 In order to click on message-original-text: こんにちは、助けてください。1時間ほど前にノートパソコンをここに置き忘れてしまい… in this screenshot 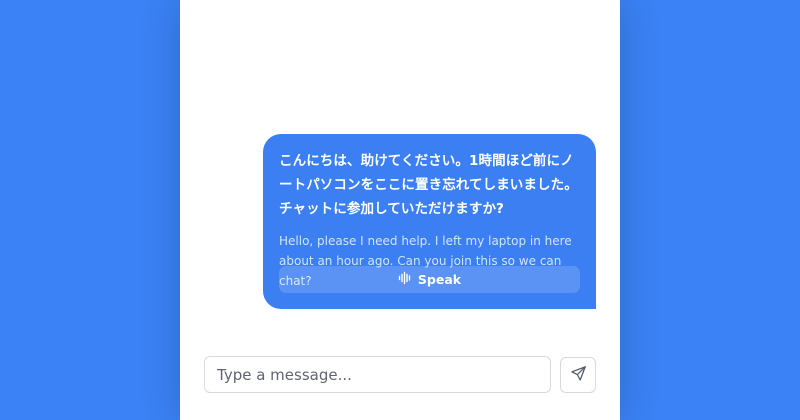, I will do `click(428, 185)`.